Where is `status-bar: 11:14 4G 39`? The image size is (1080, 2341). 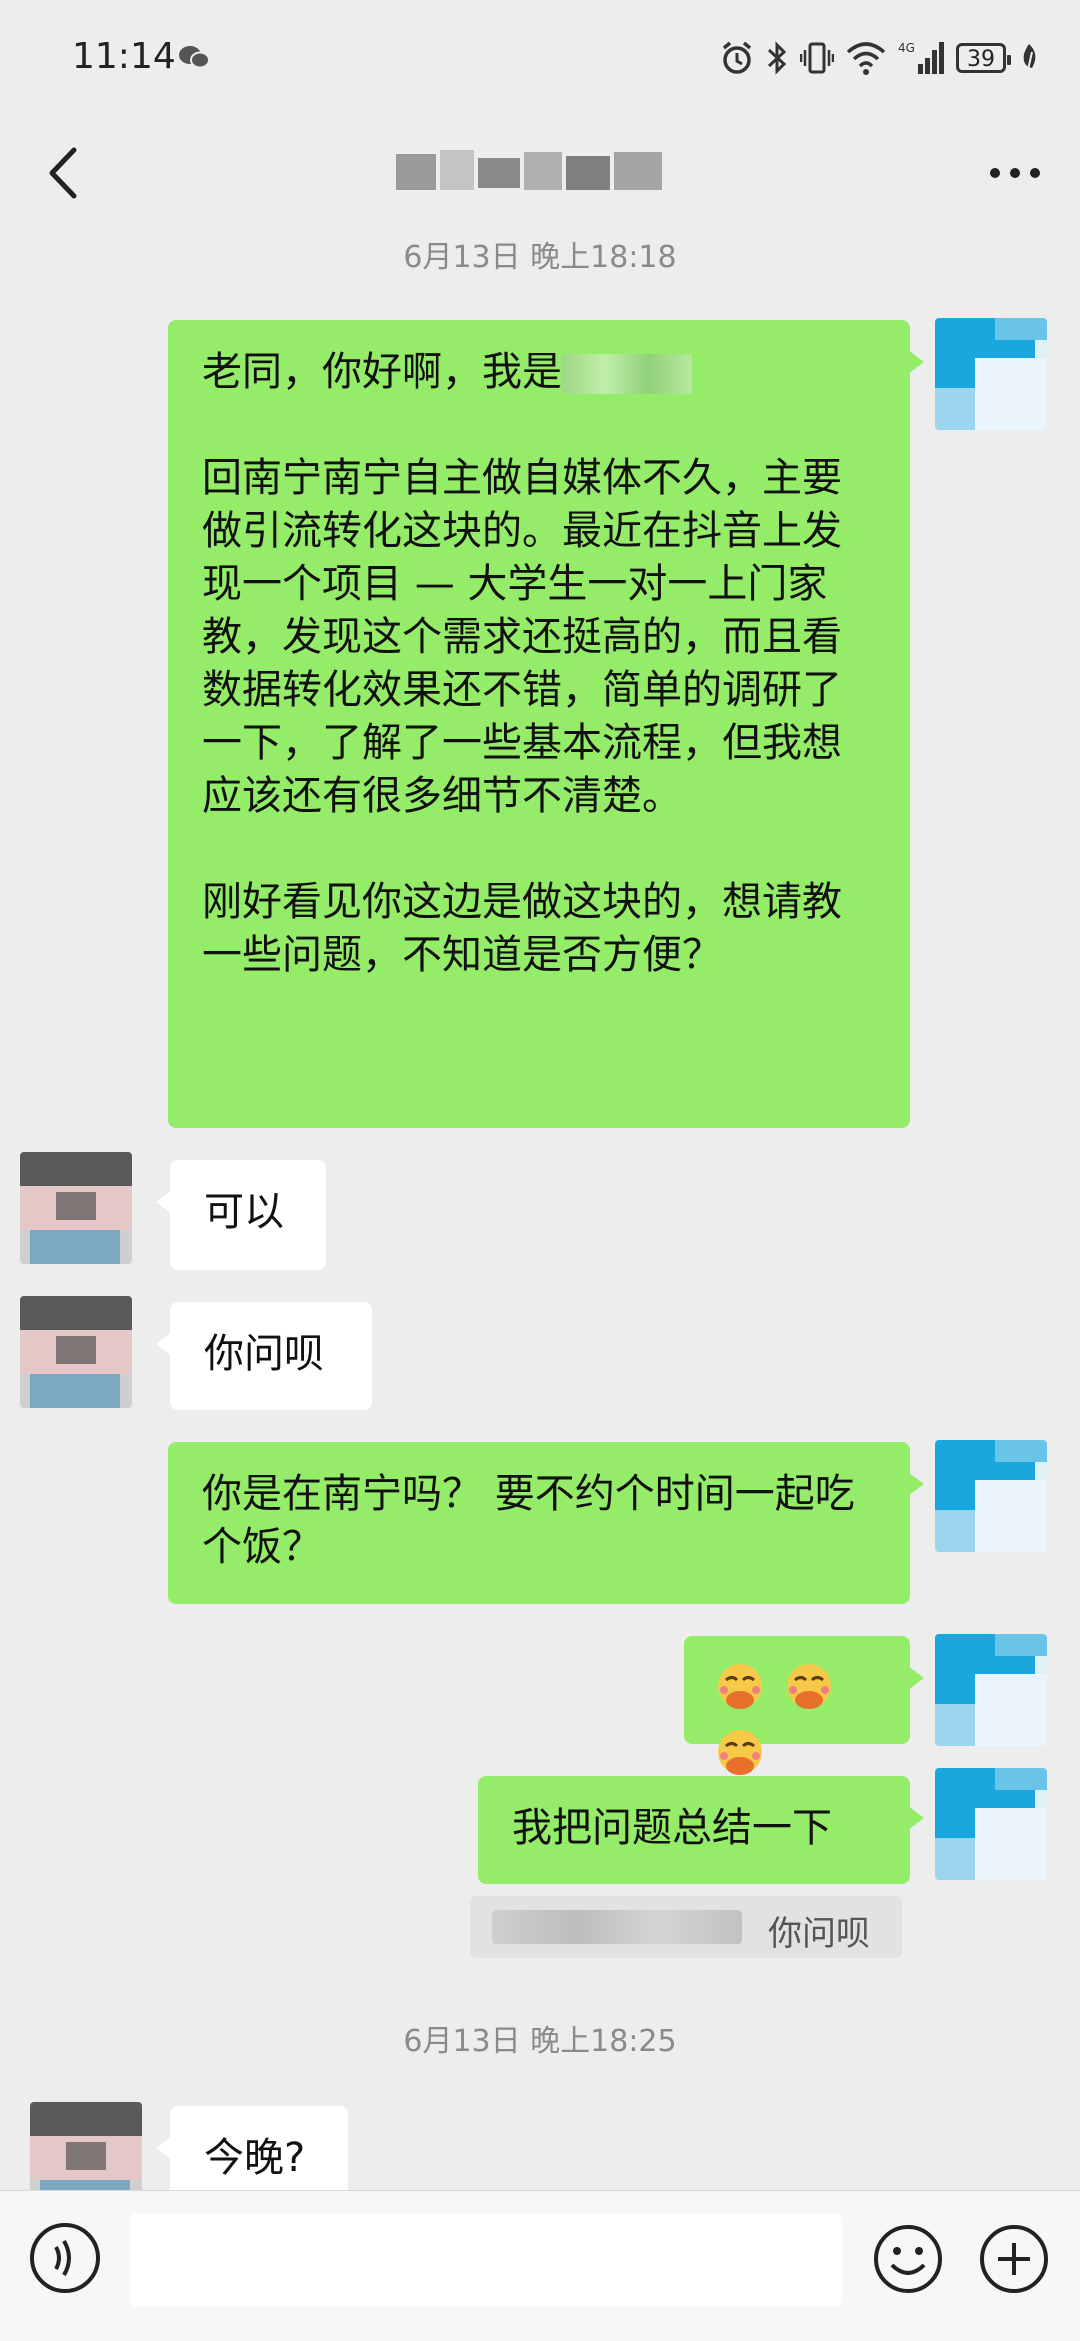 status-bar: 11:14 4G 39 is located at coordinates (540, 60).